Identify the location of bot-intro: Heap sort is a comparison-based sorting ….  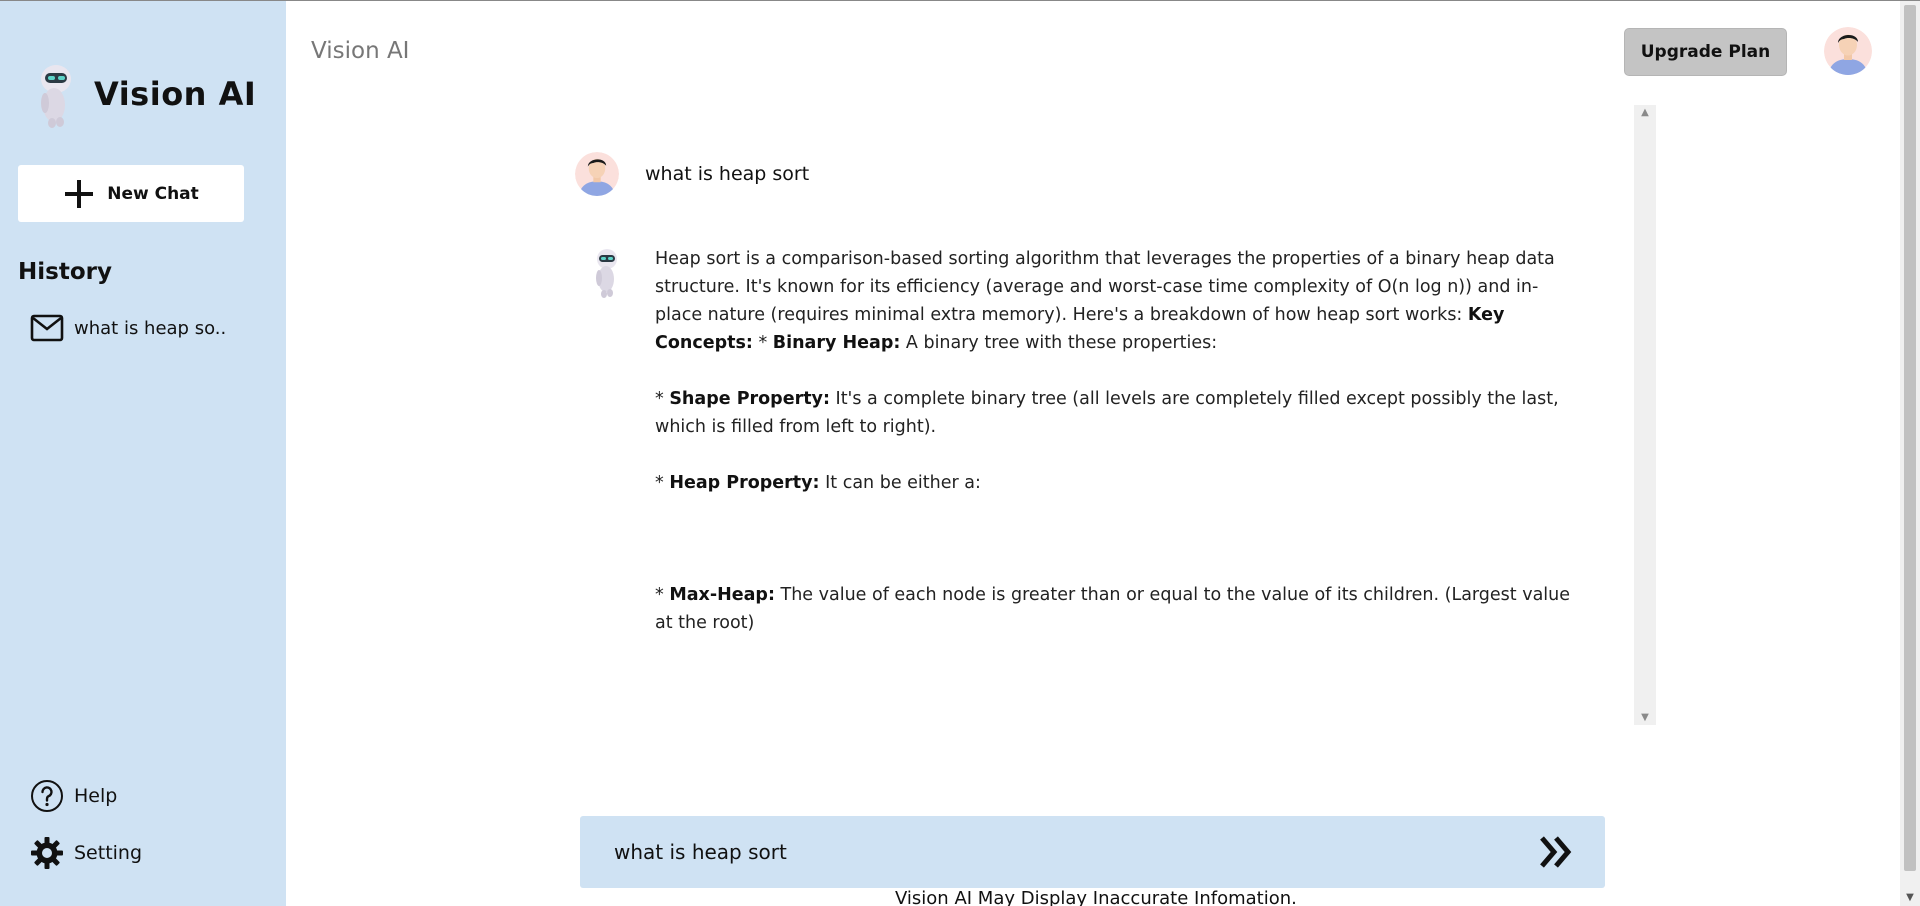
(1105, 287).